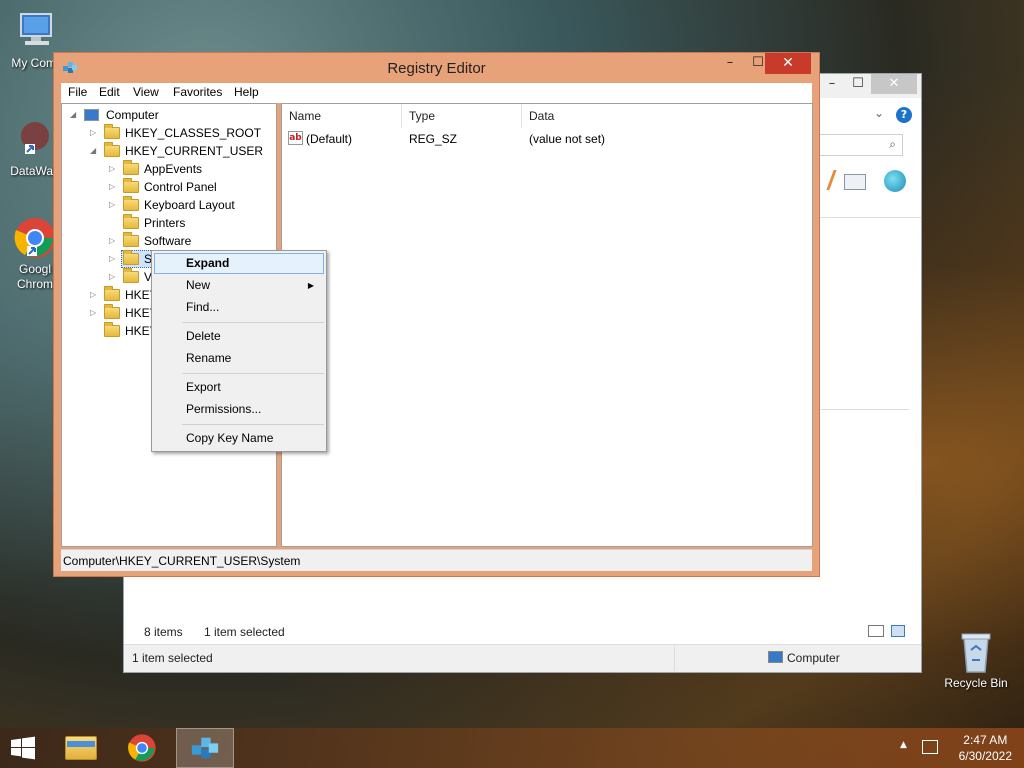  Describe the element at coordinates (180, 187) in the screenshot. I see `tree-node-label: Control Panel` at that location.